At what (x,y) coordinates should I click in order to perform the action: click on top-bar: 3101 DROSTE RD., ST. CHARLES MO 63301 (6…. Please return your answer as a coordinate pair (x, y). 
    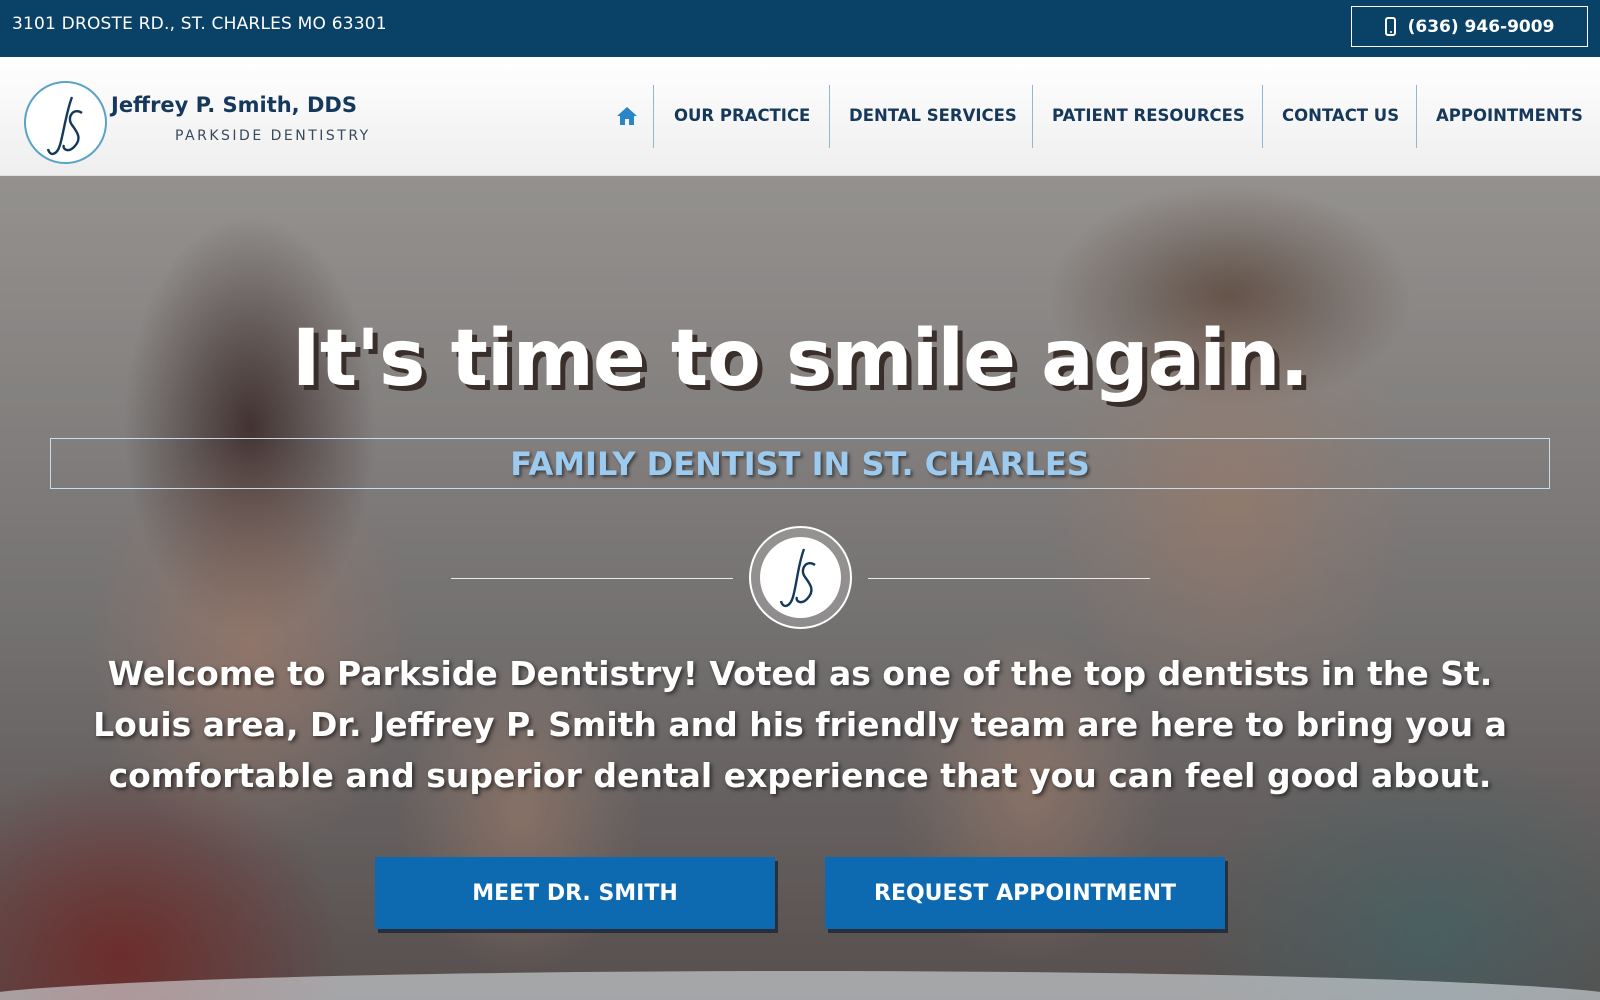
    Looking at the image, I should click on (800, 28).